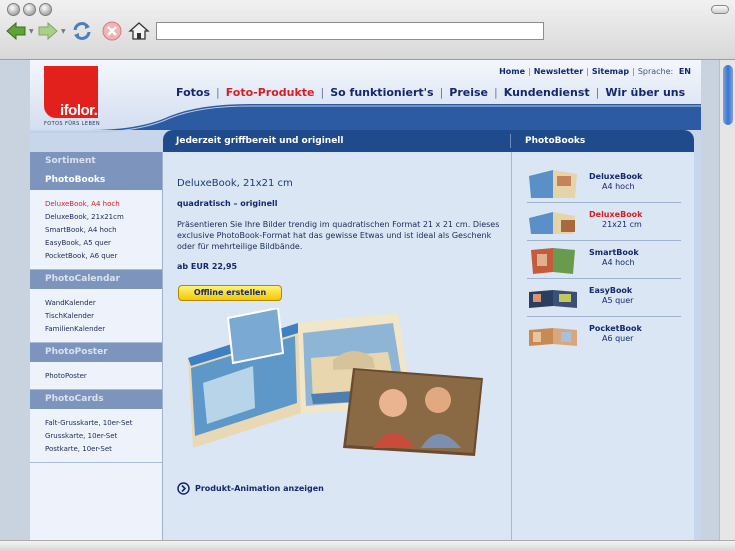  Describe the element at coordinates (553, 337) in the screenshot. I see `pocketbook-thumbnail` at that location.